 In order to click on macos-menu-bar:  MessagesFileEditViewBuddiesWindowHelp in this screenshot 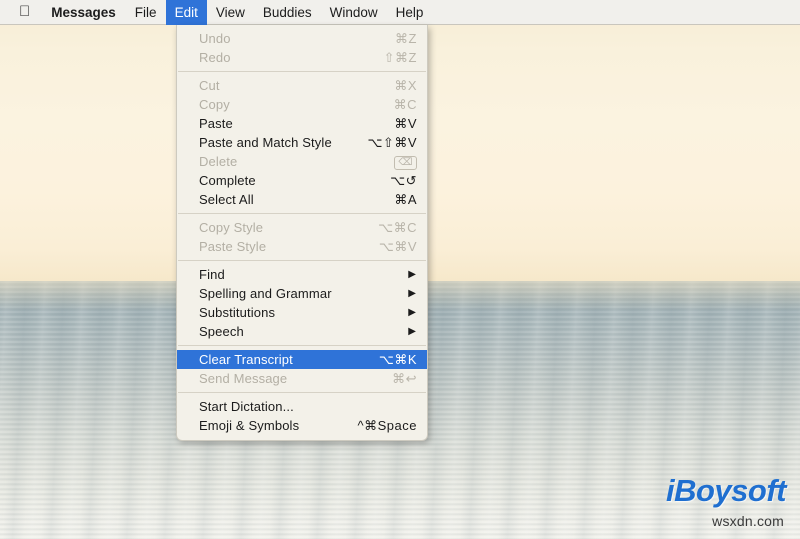, I will do `click(400, 12)`.